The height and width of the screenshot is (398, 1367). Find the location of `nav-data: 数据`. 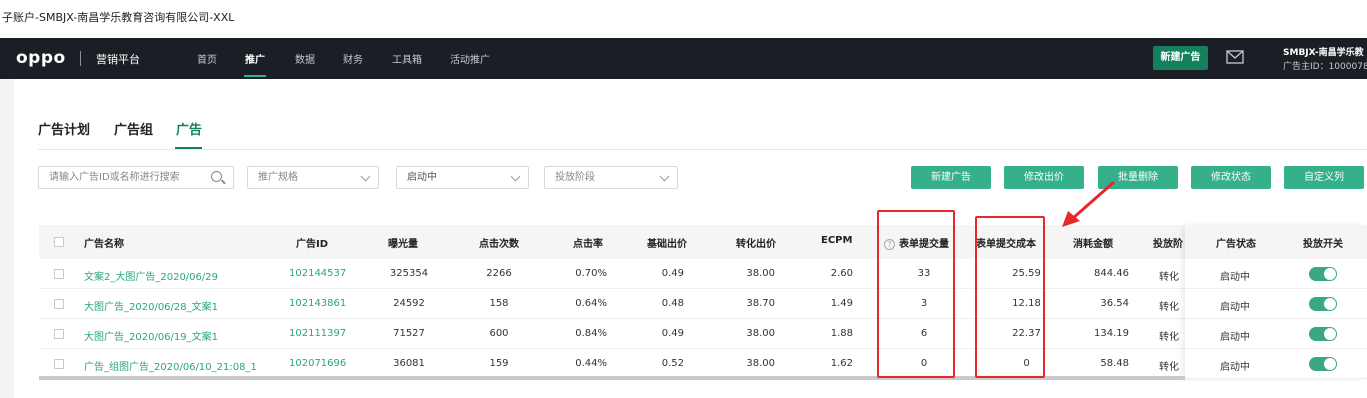

nav-data: 数据 is located at coordinates (305, 58).